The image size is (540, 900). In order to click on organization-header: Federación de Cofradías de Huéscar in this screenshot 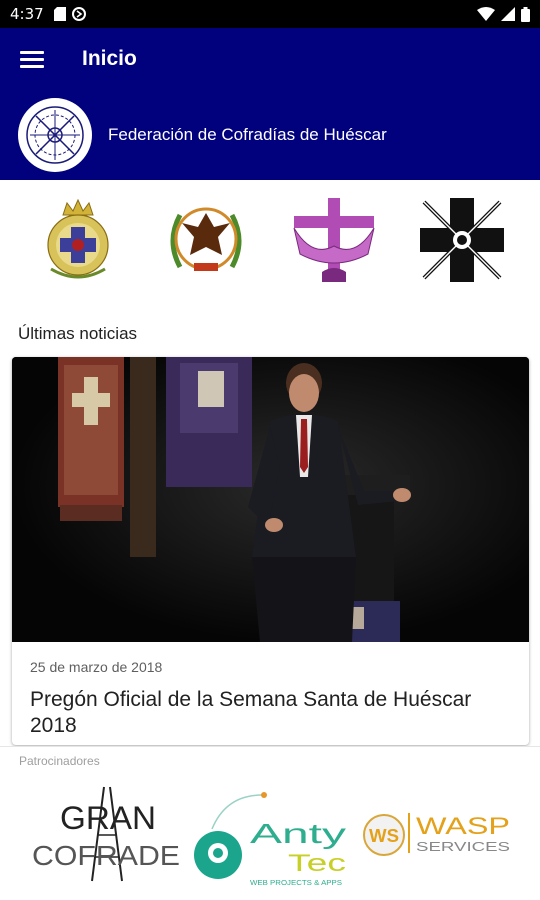, I will do `click(202, 135)`.